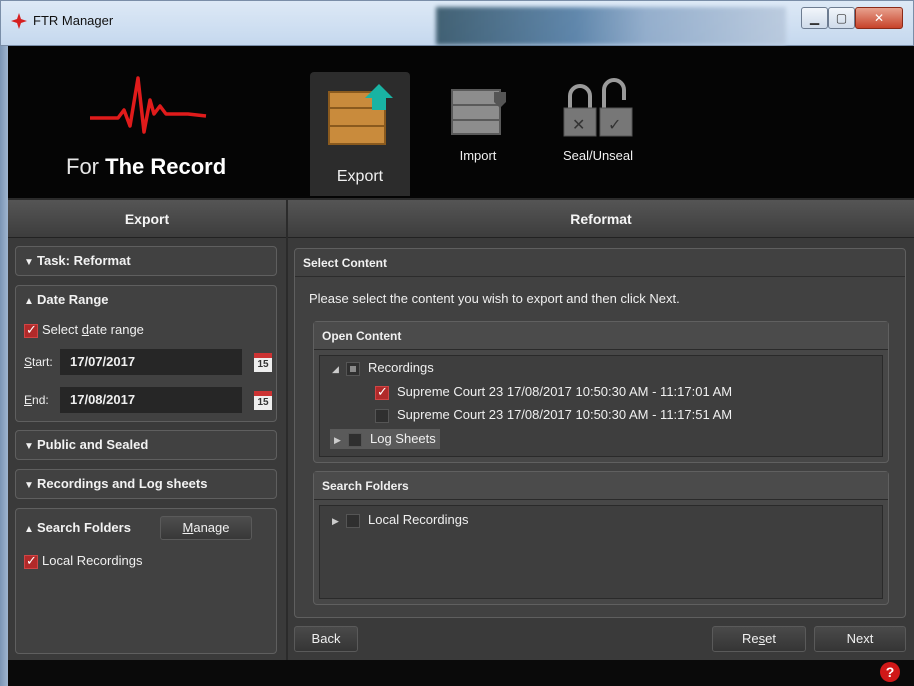 This screenshot has height=686, width=914. Describe the element at coordinates (28, 362) in the screenshot. I see `start-label-mnemonic: S` at that location.